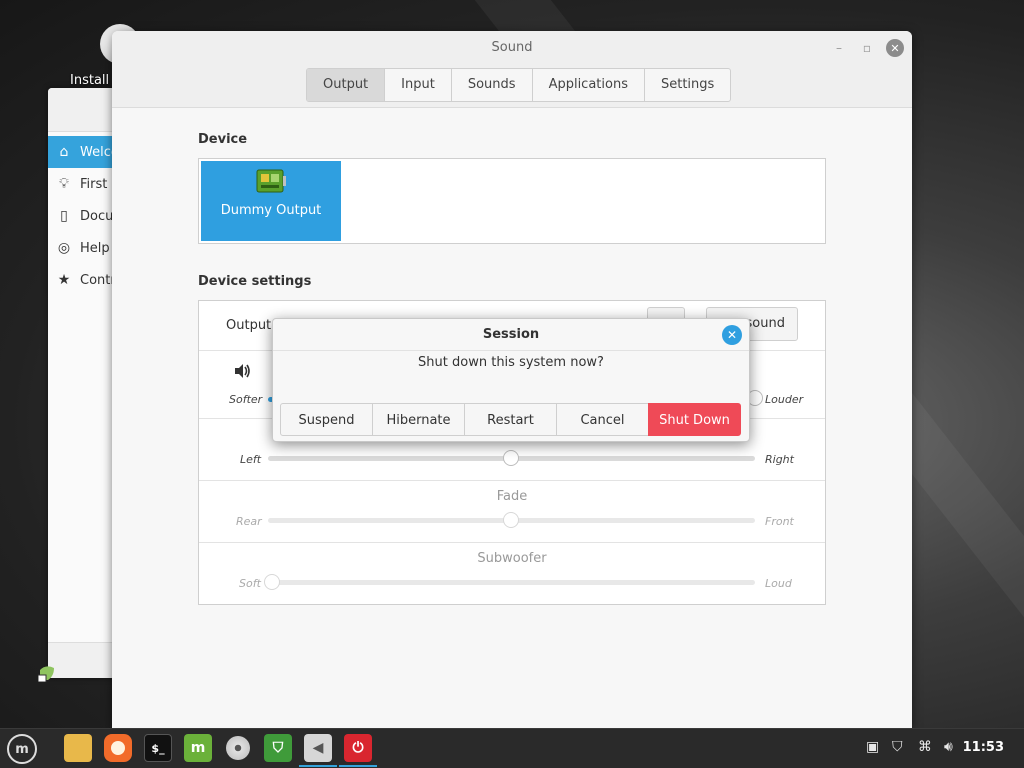  Describe the element at coordinates (779, 521) in the screenshot. I see `fade-front-label: Front` at that location.